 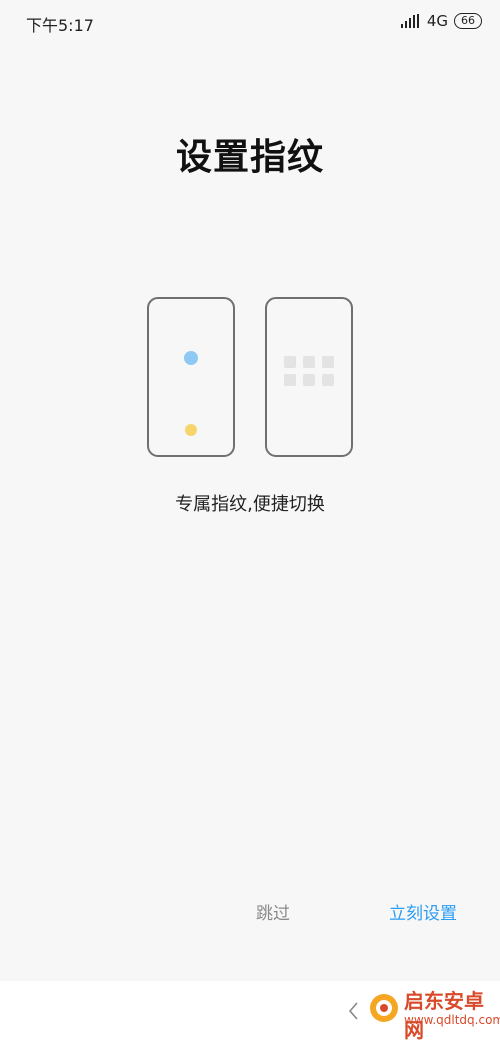 What do you see at coordinates (468, 21) in the screenshot?
I see `battery-icon: 66` at bounding box center [468, 21].